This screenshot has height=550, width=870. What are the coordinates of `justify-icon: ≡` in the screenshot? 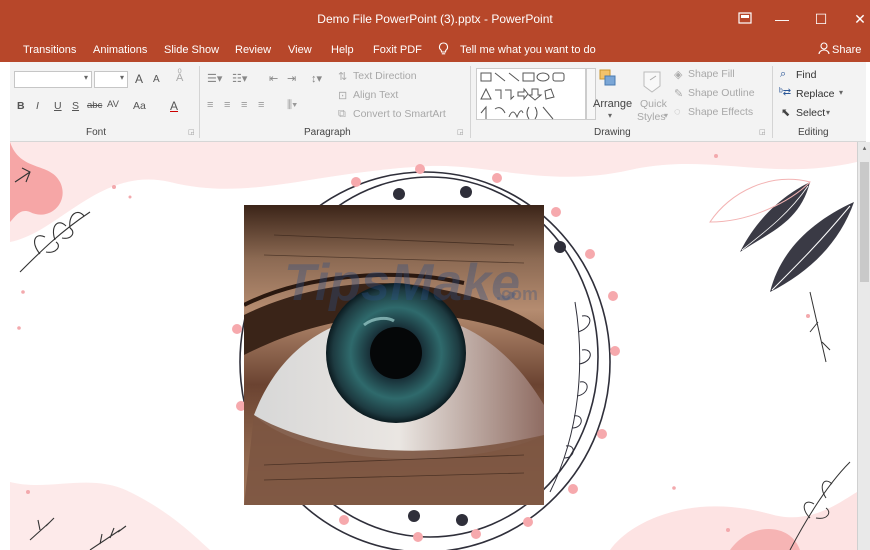 It's located at (261, 105).